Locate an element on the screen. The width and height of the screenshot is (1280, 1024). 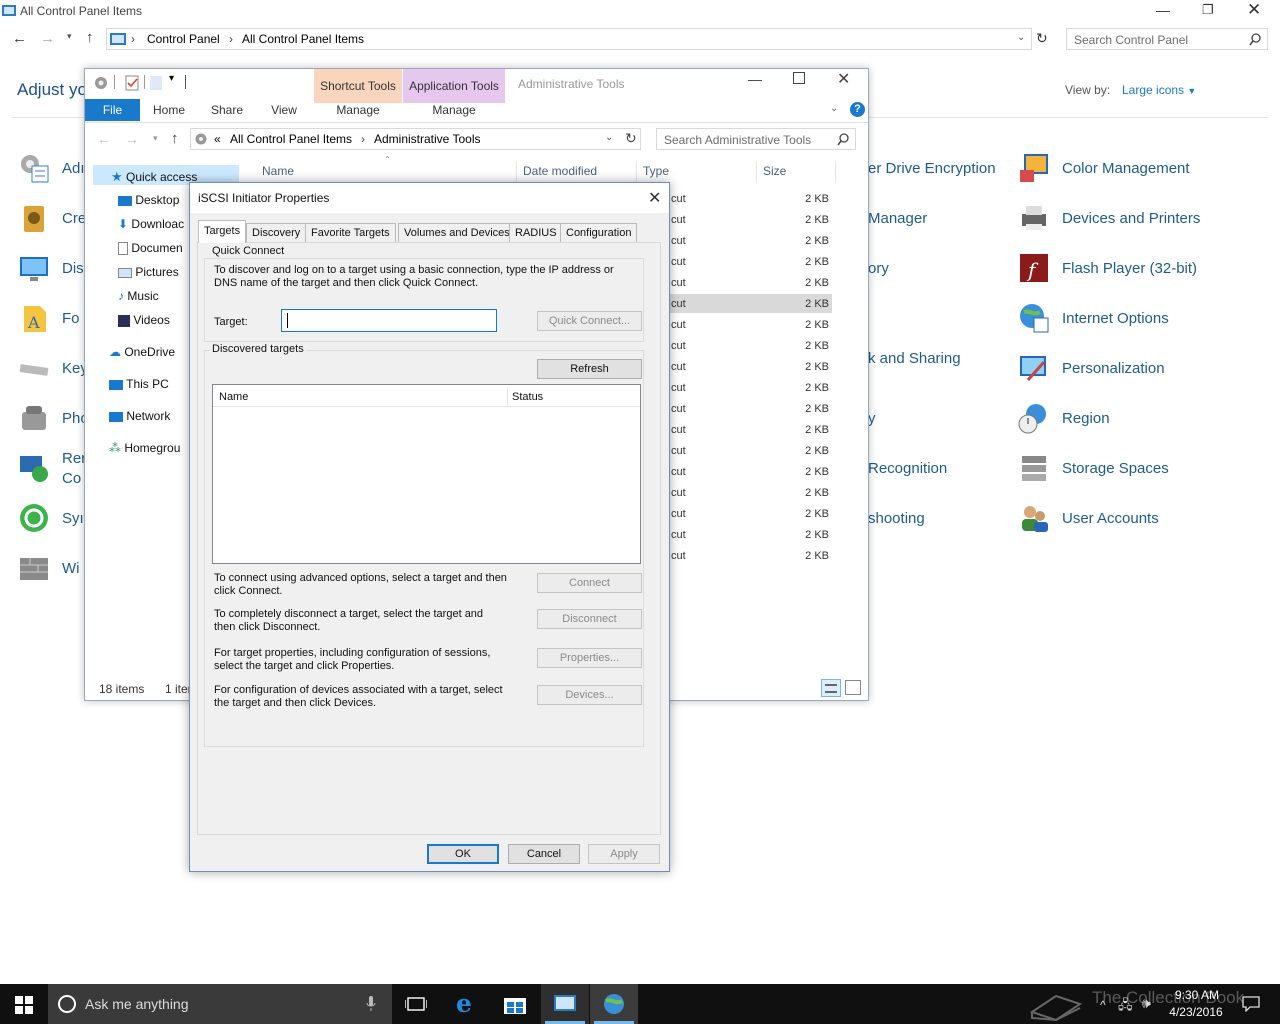
edge-browser-icon: e is located at coordinates (464, 1003).